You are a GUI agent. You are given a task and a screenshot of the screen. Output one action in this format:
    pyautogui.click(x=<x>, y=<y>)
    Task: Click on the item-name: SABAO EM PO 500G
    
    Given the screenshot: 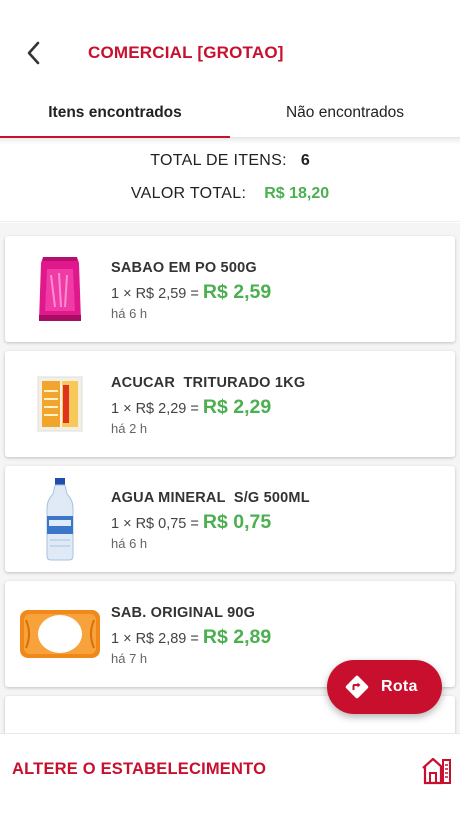 What is the action you would take?
    pyautogui.click(x=184, y=268)
    